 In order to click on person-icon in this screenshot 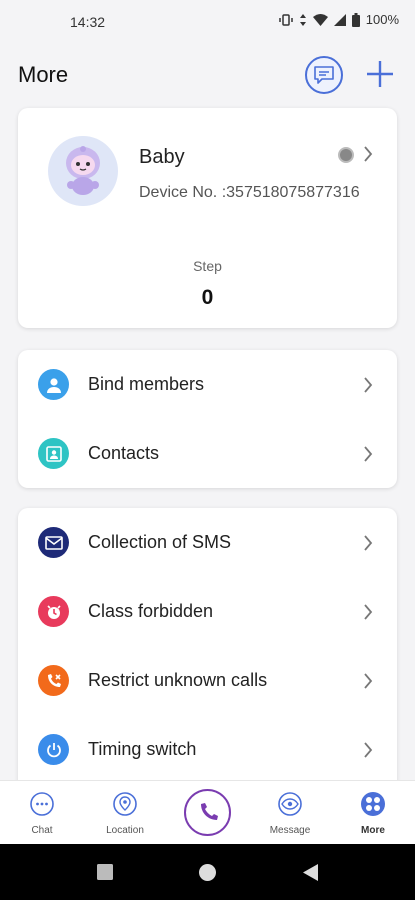, I will do `click(53, 384)`.